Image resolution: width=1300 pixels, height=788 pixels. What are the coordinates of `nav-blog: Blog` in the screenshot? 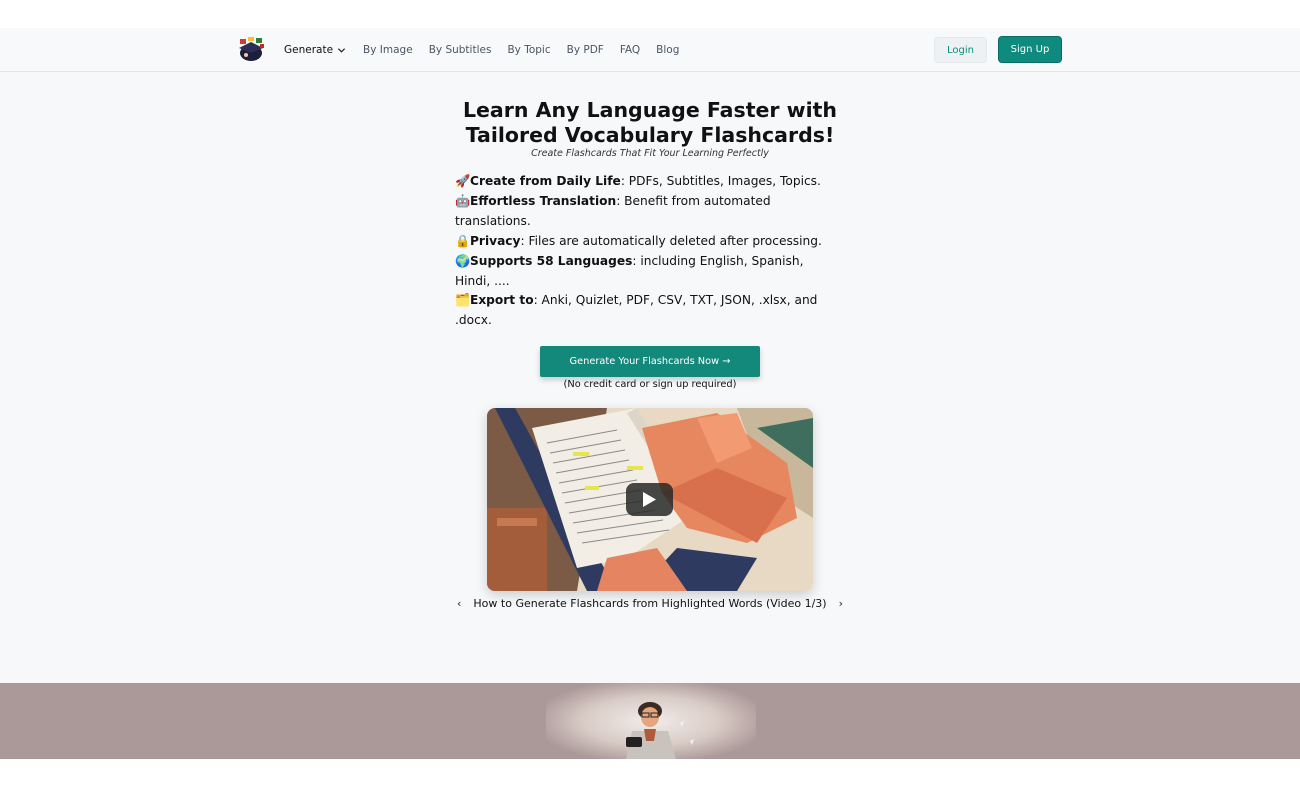 It's located at (667, 50).